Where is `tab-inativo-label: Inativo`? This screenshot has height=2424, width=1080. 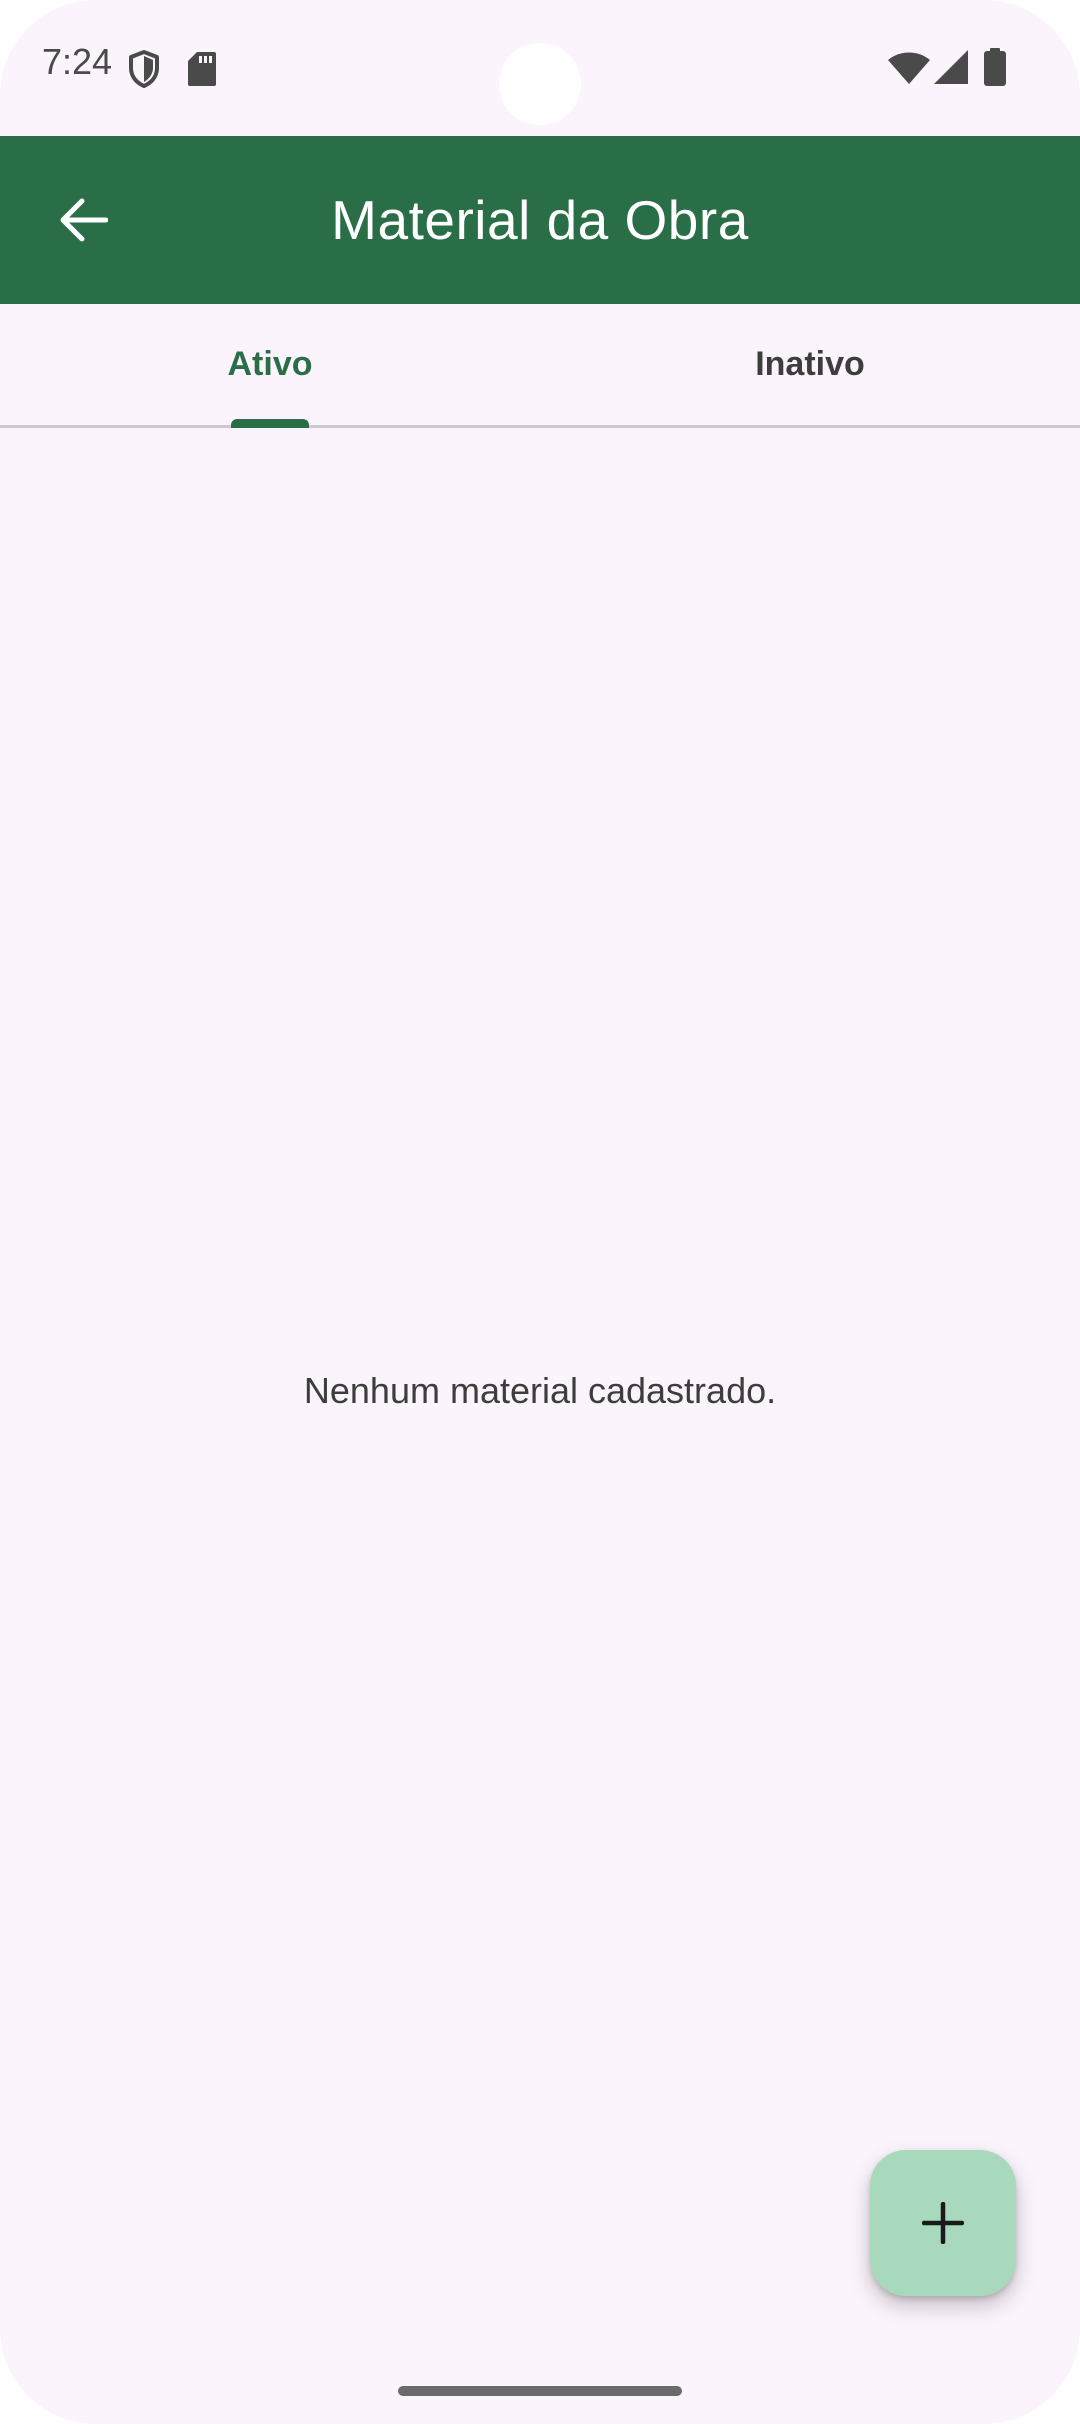 tab-inativo-label: Inativo is located at coordinates (810, 364).